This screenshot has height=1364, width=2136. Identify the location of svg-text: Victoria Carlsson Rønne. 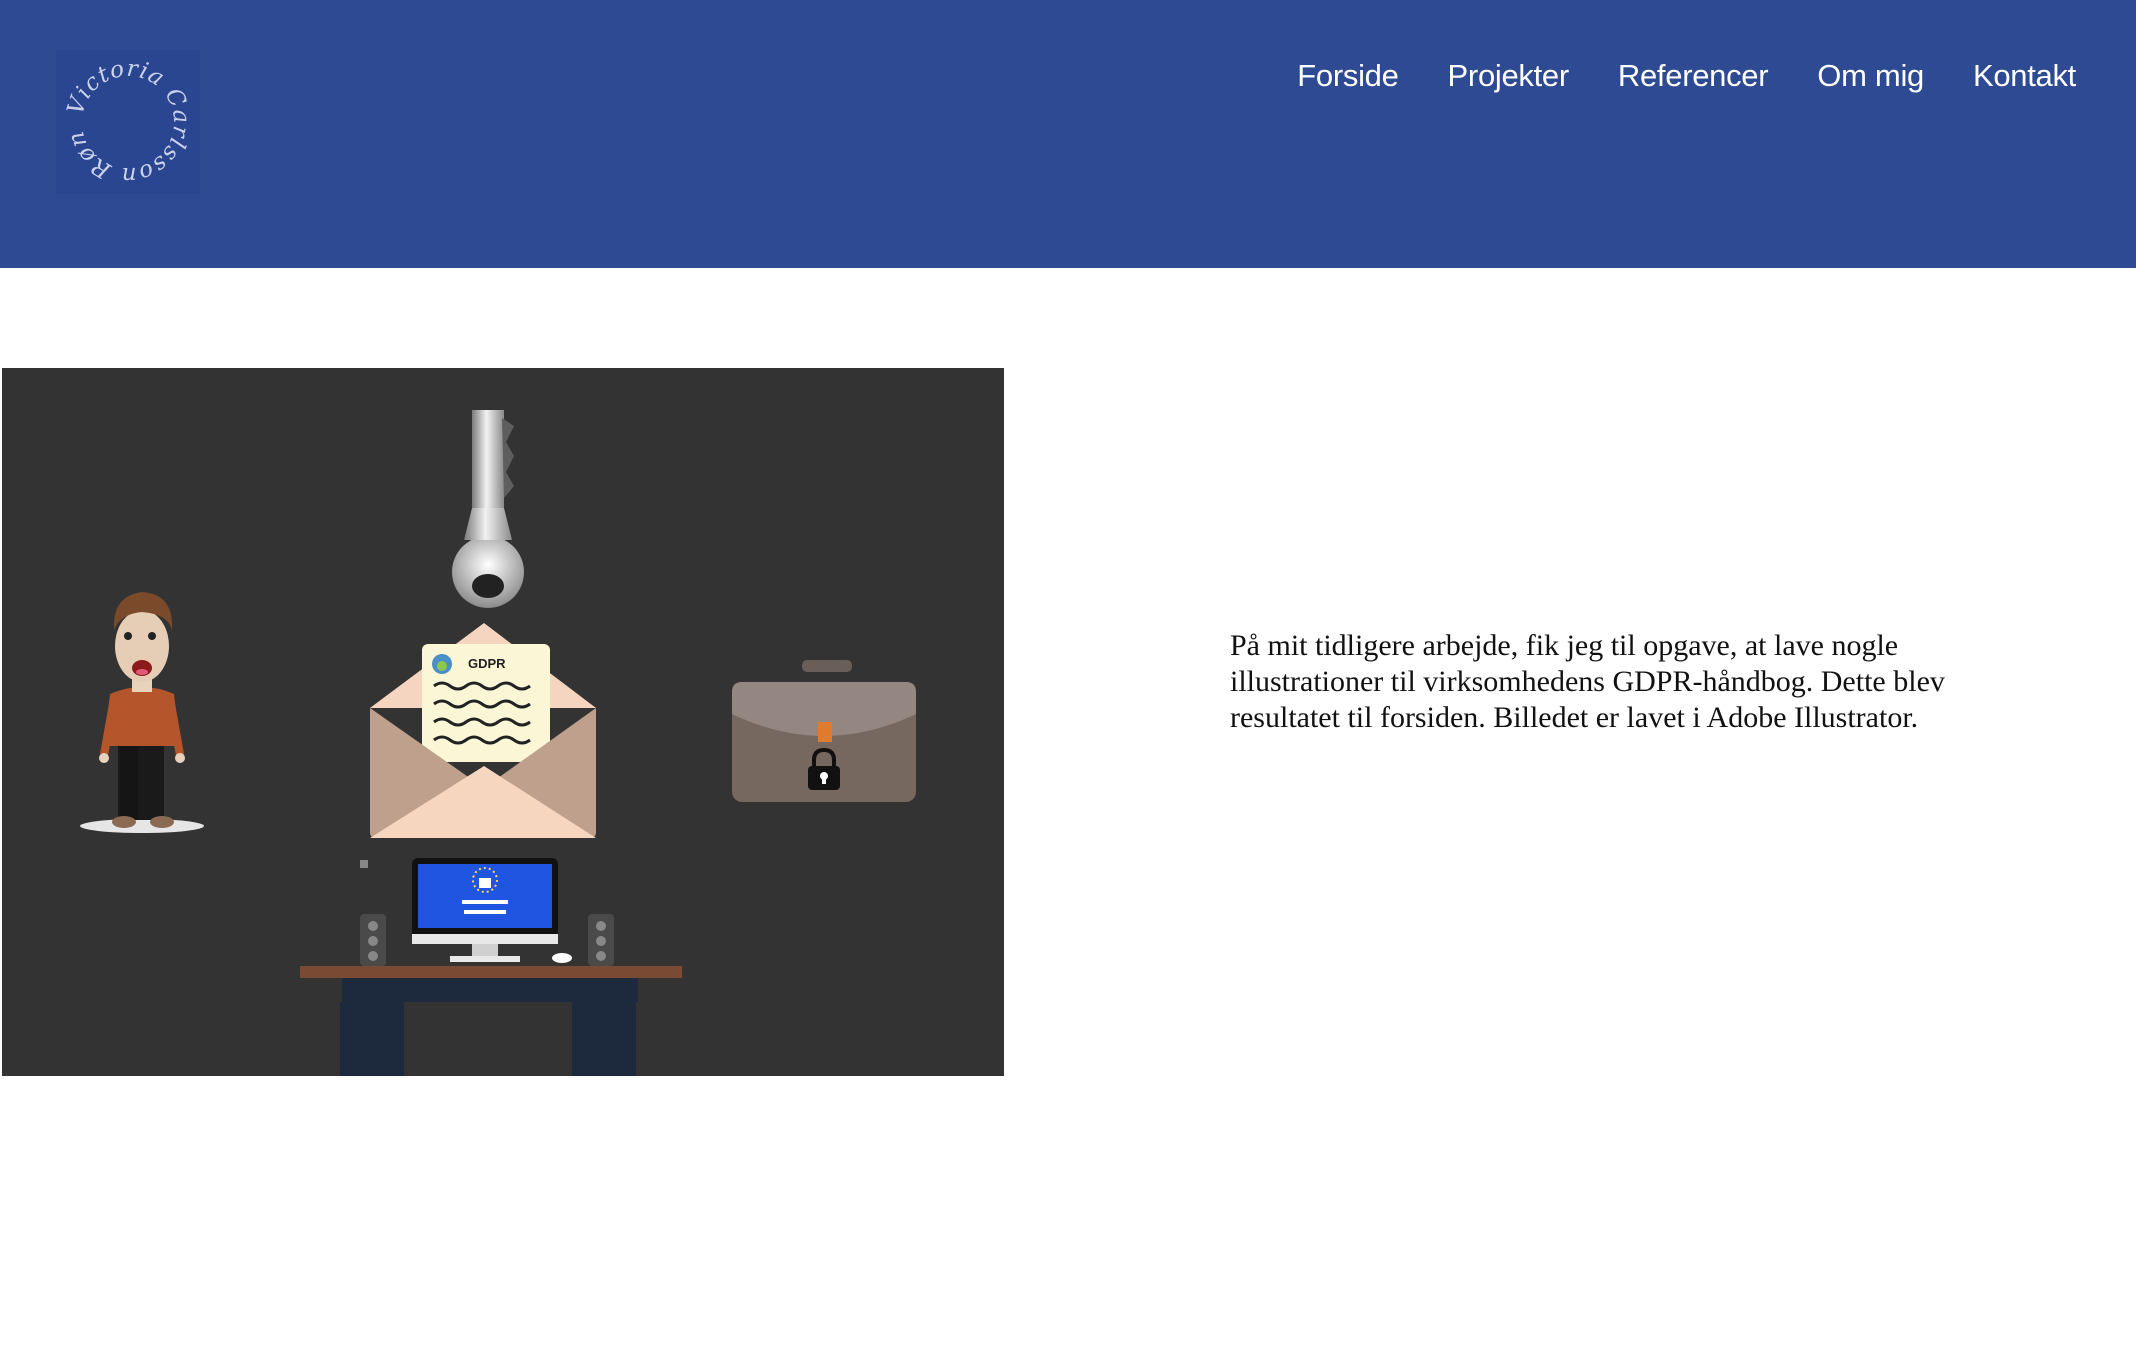
(125, 119).